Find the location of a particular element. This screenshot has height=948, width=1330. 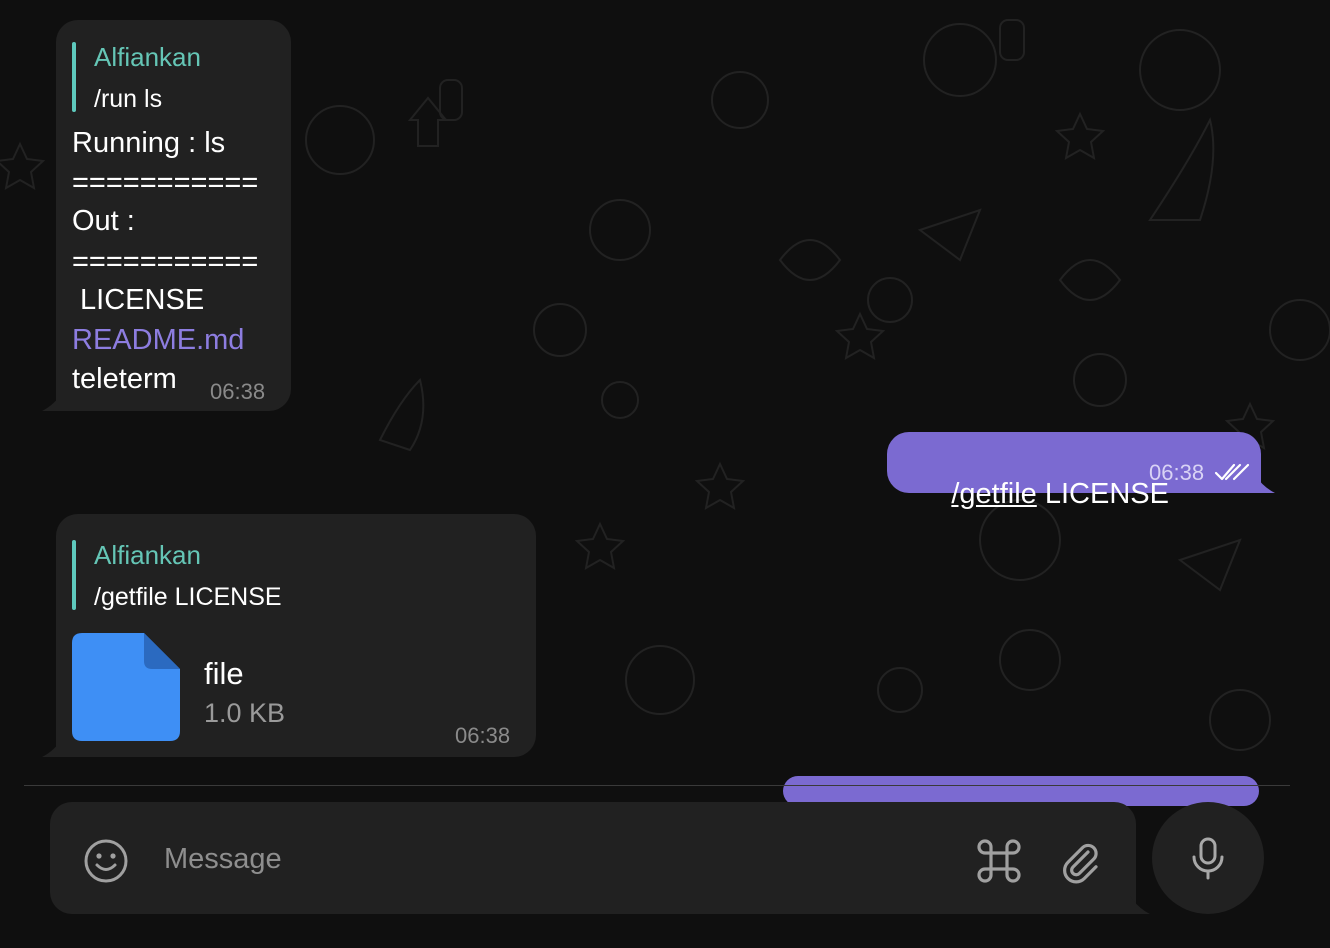

reply-text: /run ls is located at coordinates (128, 99).